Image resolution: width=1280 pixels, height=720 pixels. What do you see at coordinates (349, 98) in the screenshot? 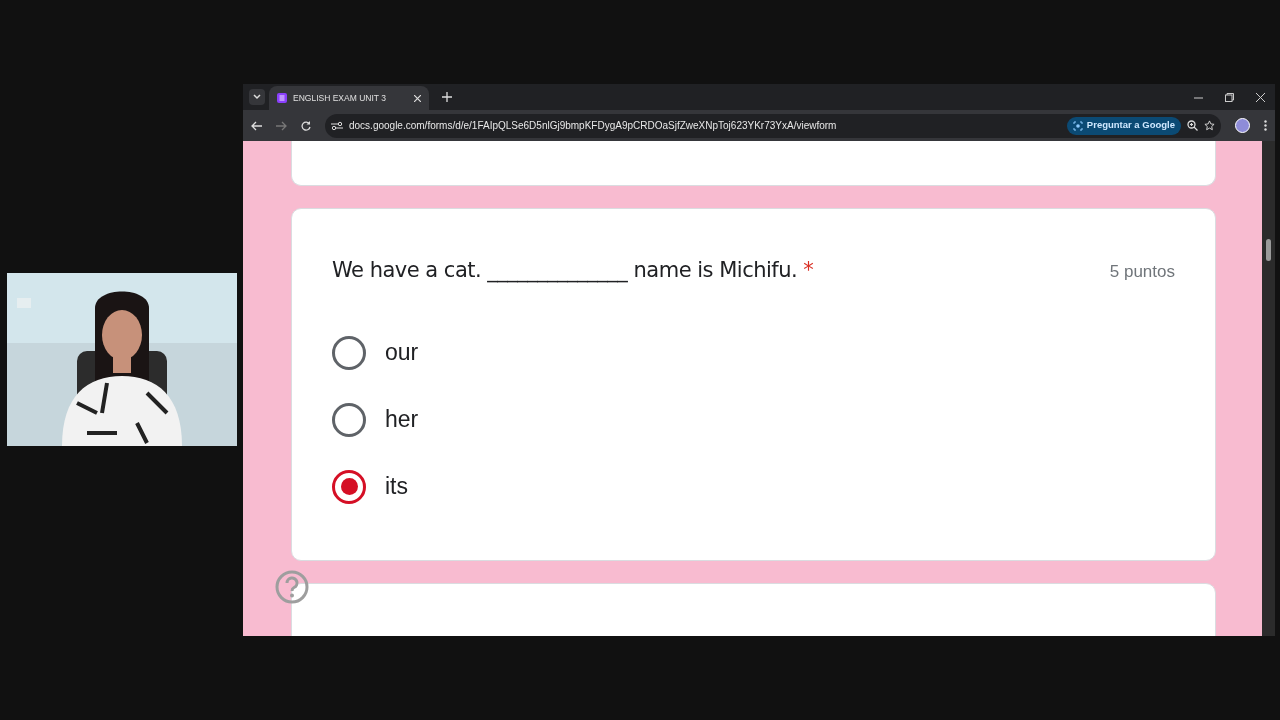
I see `browser-tab: ENGLISH EXAM UNIT 3` at bounding box center [349, 98].